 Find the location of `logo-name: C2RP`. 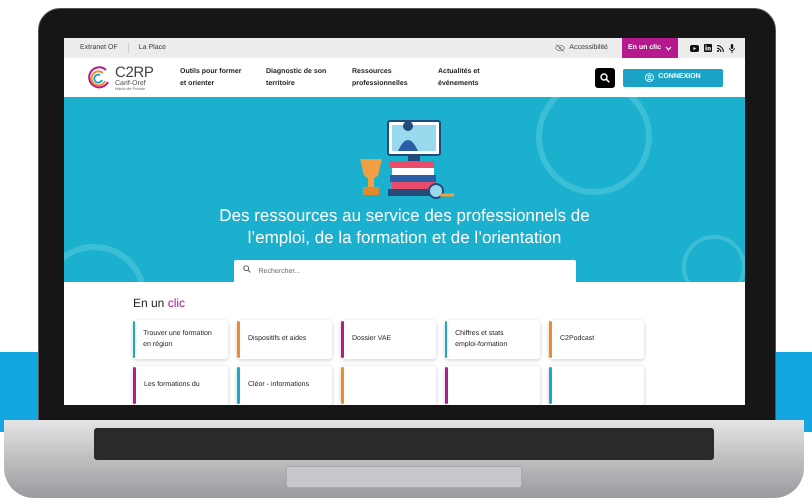

logo-name: C2RP is located at coordinates (134, 72).